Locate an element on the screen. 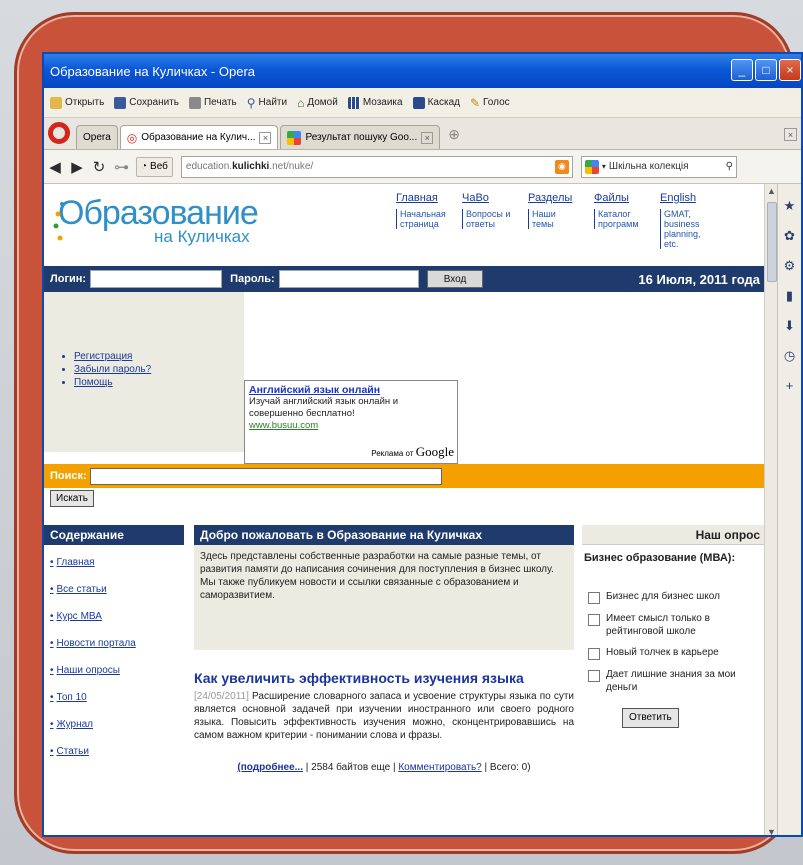 The width and height of the screenshot is (803, 865). notes-icon: ▮ is located at coordinates (789, 296).